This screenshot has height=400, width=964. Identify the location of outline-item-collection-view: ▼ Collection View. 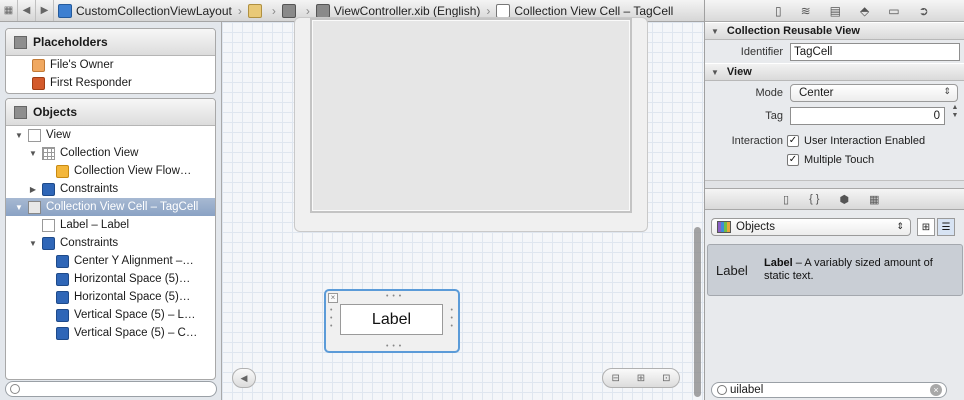
(110, 153).